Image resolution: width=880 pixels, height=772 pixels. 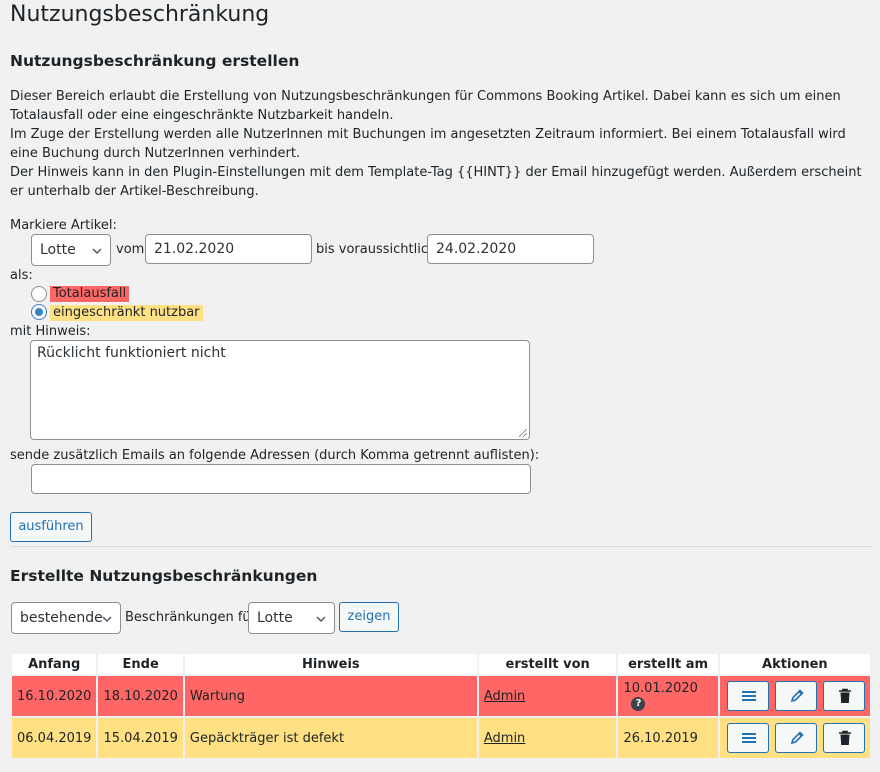 I want to click on cell-hint: Wartung, so click(x=330, y=696).